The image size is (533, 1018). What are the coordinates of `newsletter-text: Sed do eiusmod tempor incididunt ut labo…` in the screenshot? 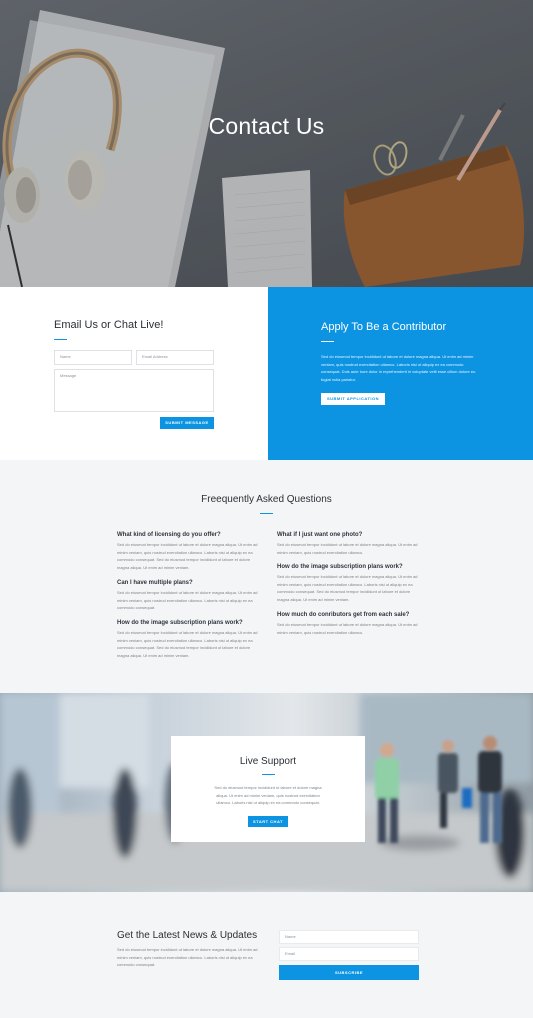 It's located at (187, 957).